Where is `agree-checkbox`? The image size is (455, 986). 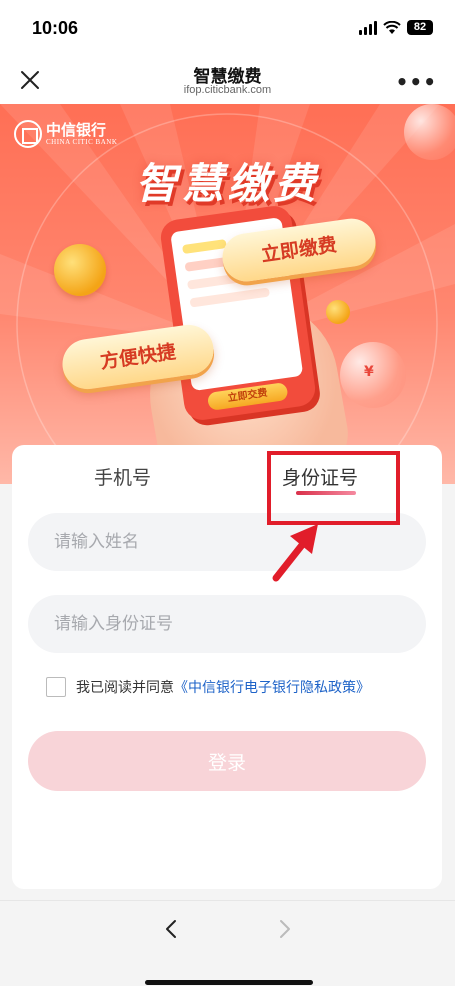 agree-checkbox is located at coordinates (56, 687).